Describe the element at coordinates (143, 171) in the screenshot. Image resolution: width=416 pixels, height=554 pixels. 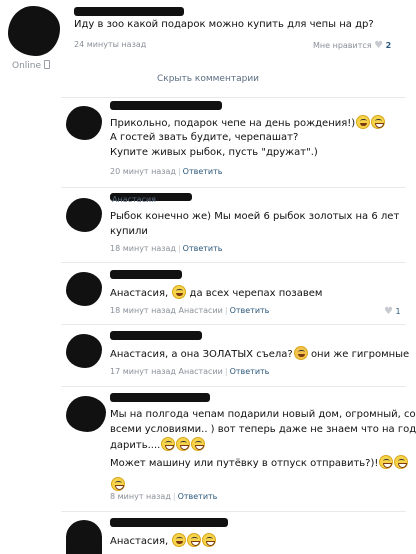
I see `comment-1-time: 20 минут назад` at that location.